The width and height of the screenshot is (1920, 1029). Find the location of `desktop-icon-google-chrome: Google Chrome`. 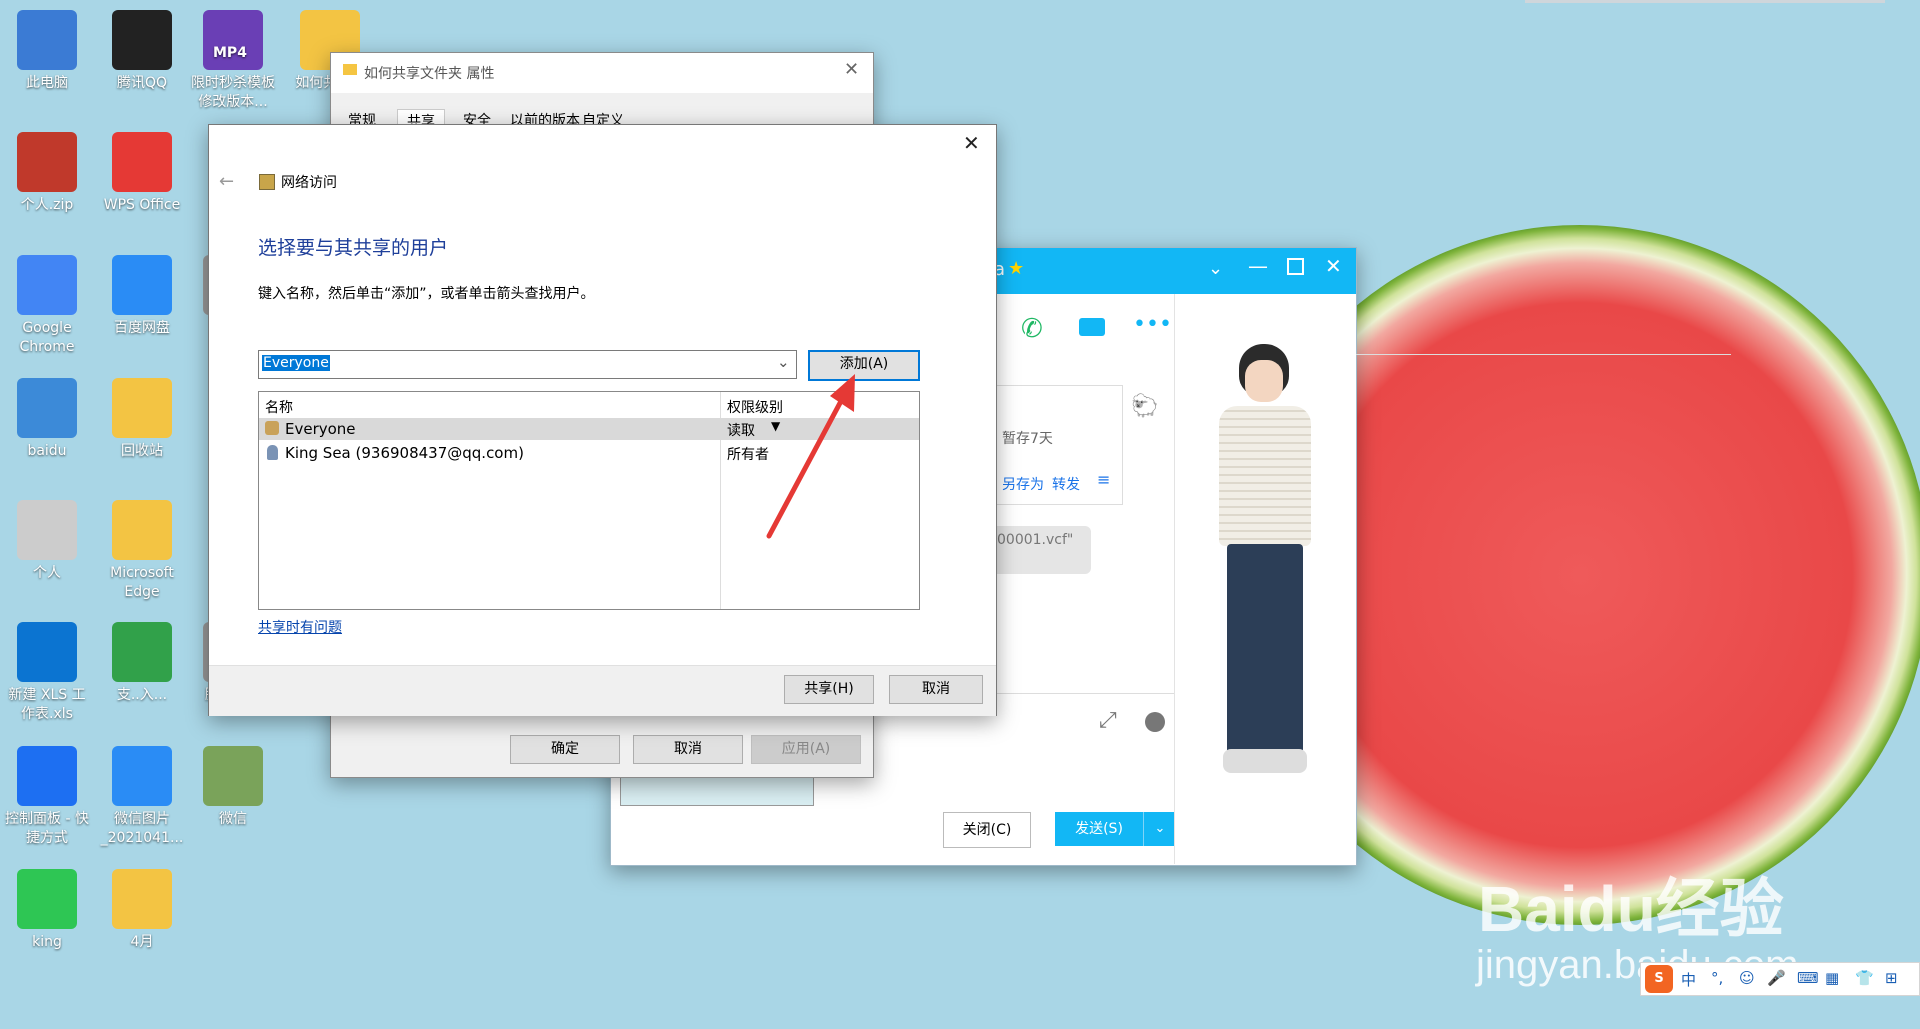

desktop-icon-google-chrome: Google Chrome is located at coordinates (47, 306).